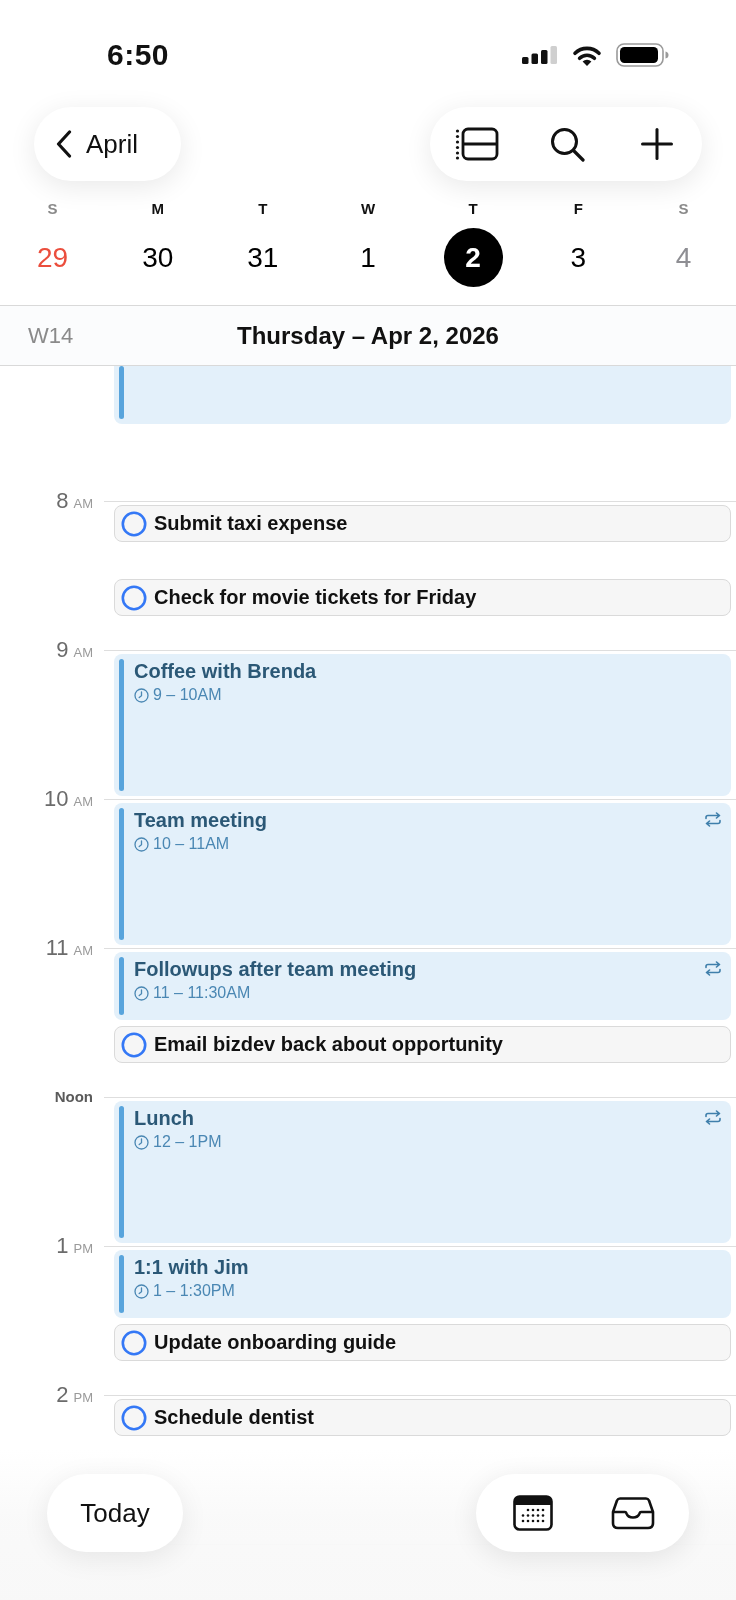  Describe the element at coordinates (540, 55) in the screenshot. I see `signal-icon` at that location.